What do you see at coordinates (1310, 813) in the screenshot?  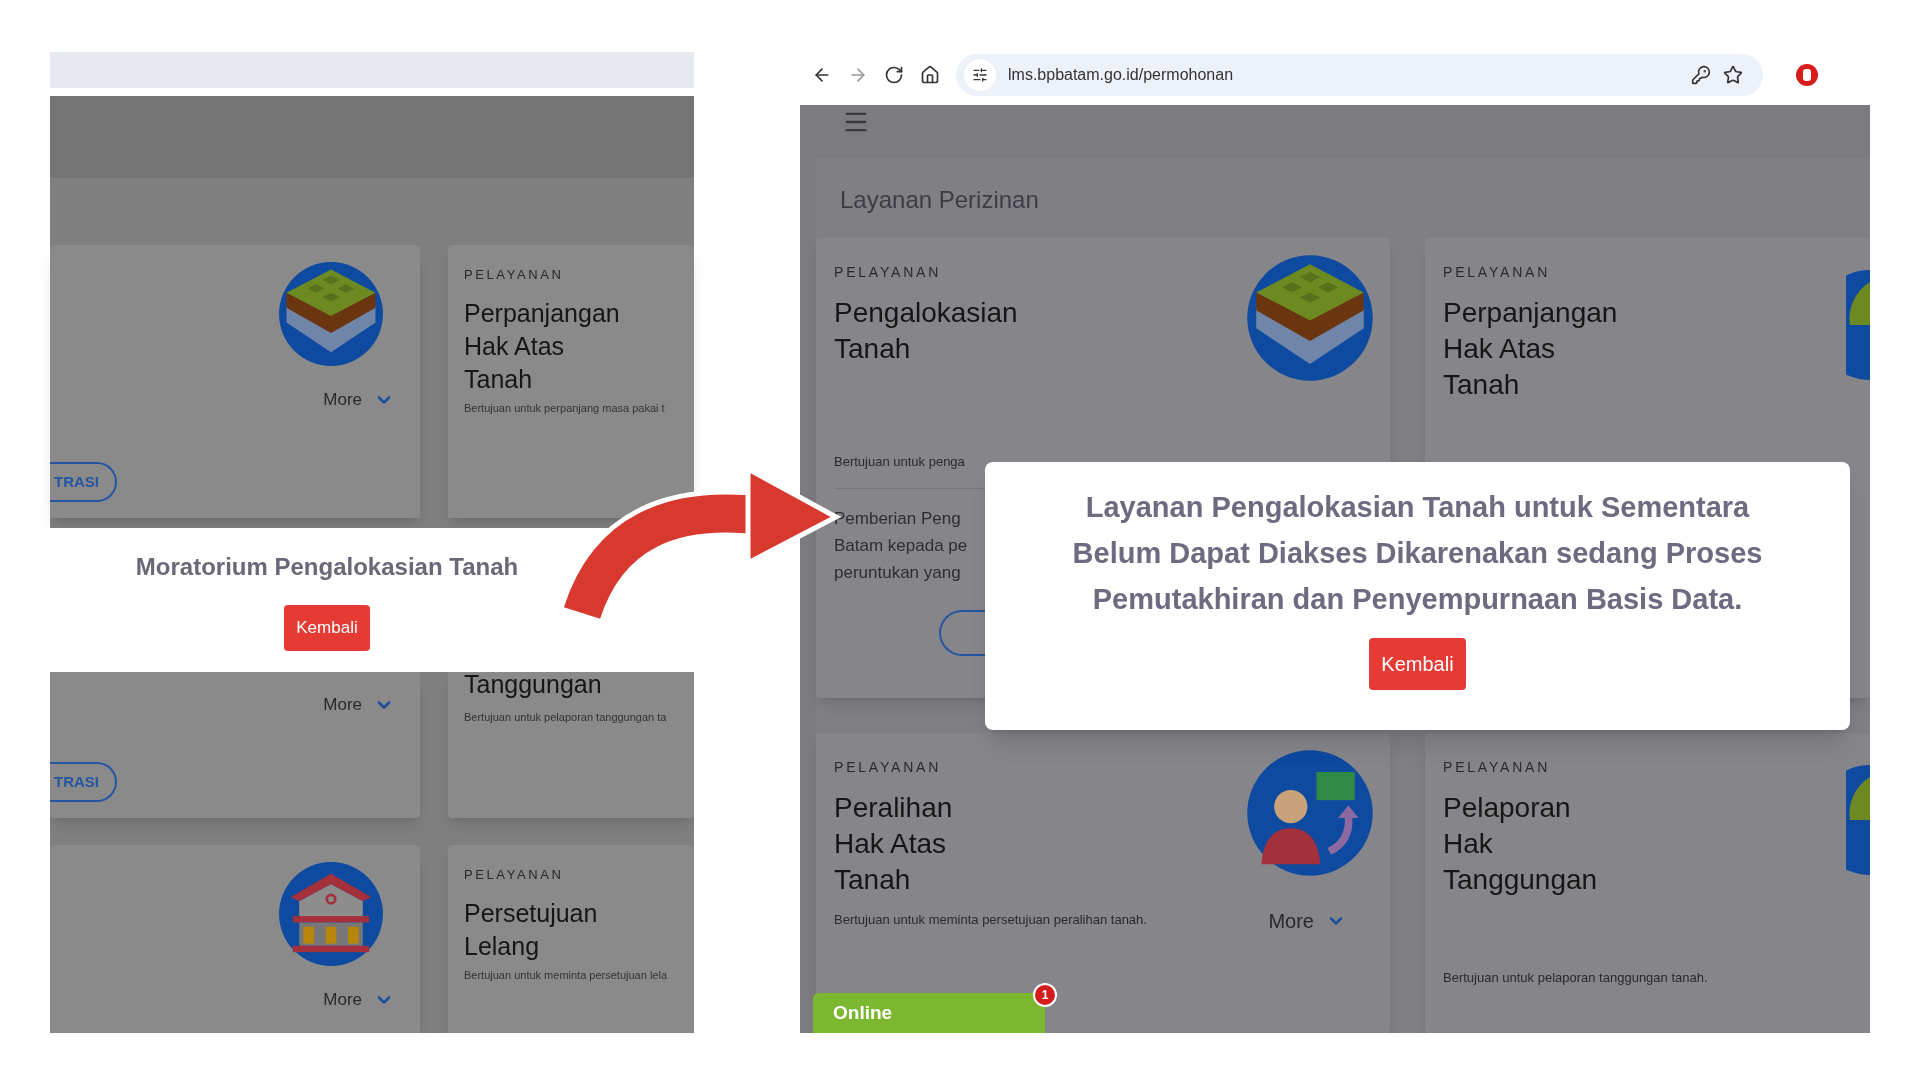 I see `person-transfer-icon` at bounding box center [1310, 813].